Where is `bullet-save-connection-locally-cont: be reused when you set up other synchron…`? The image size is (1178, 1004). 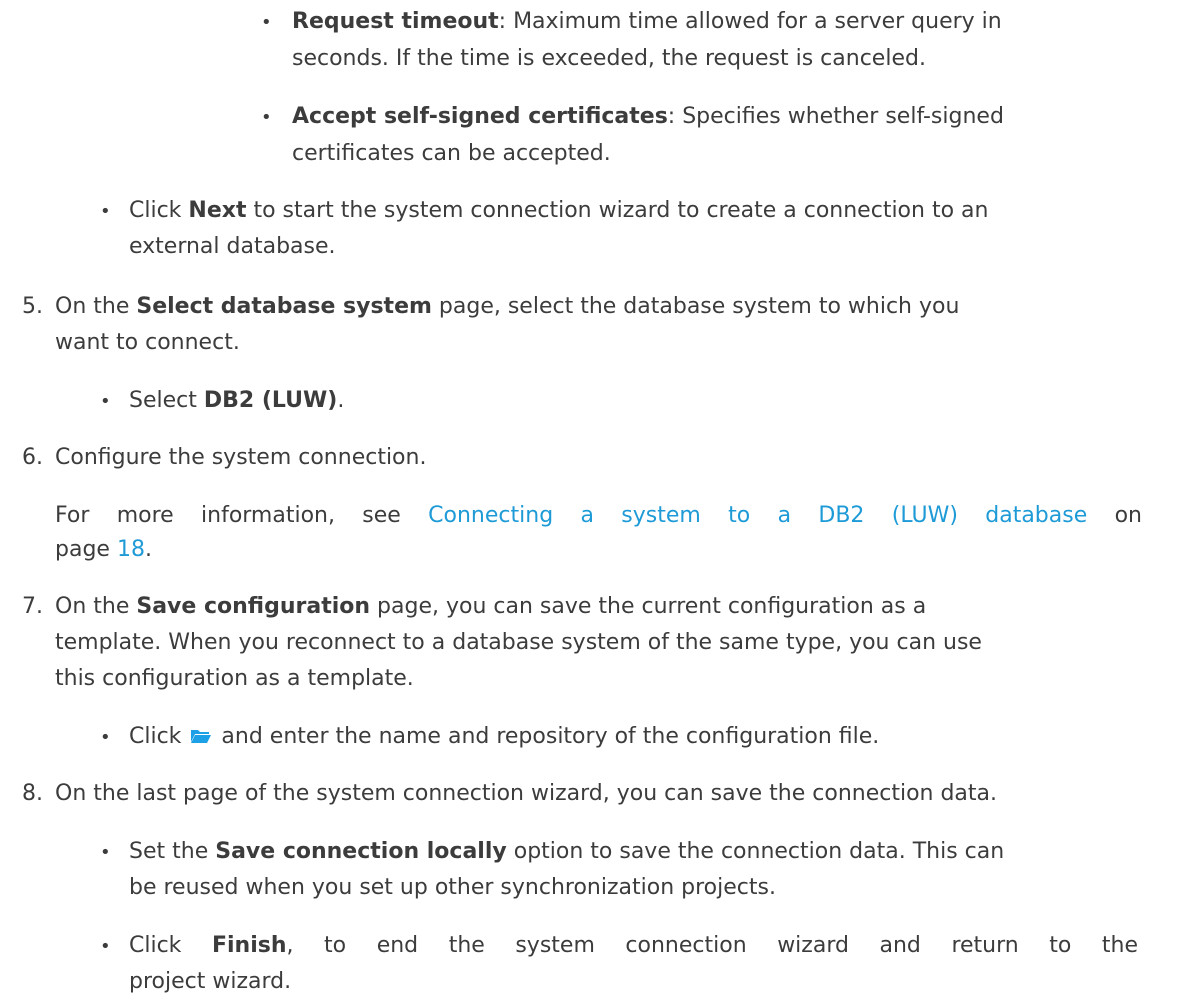
bullet-save-connection-locally-cont: be reused when you set up other synchron… is located at coordinates (452, 887).